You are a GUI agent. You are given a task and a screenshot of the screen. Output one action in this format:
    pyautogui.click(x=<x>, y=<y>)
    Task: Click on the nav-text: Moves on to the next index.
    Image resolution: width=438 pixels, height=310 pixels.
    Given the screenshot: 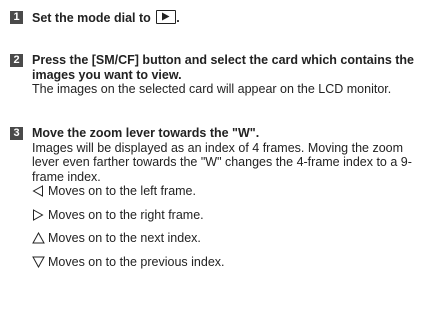 What is the action you would take?
    pyautogui.click(x=124, y=238)
    